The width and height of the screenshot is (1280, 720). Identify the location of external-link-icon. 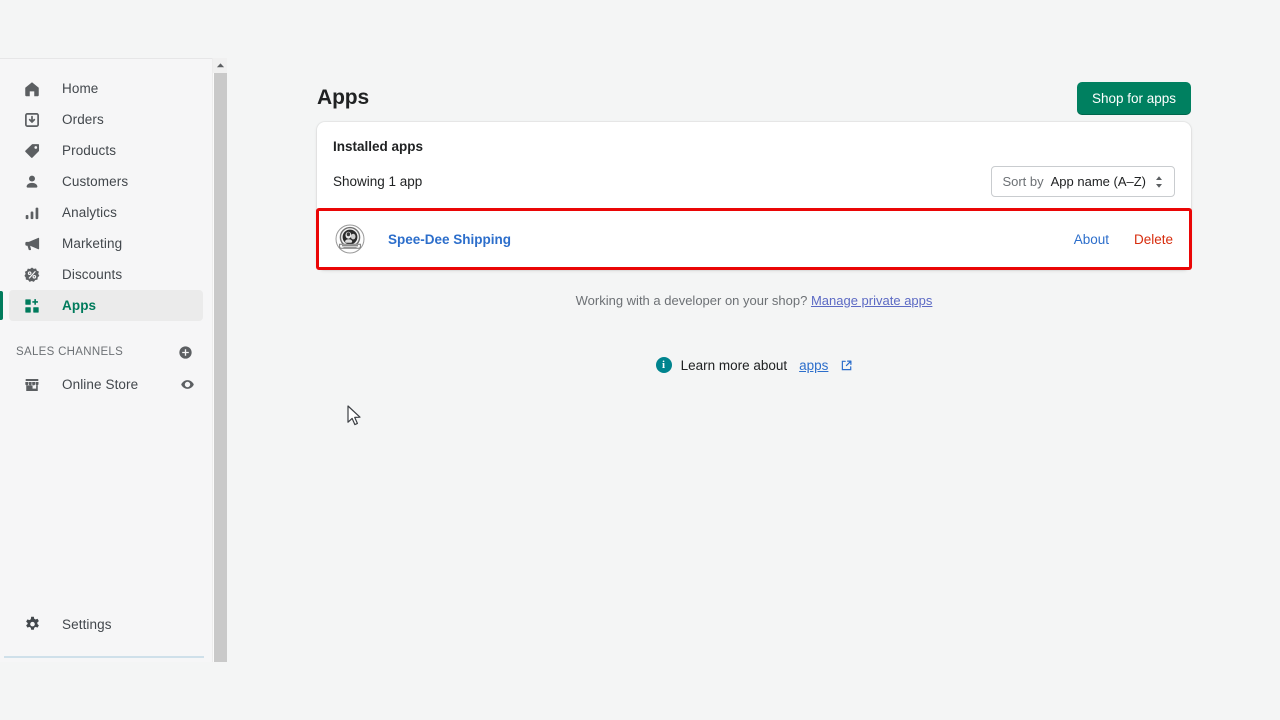
(846, 365).